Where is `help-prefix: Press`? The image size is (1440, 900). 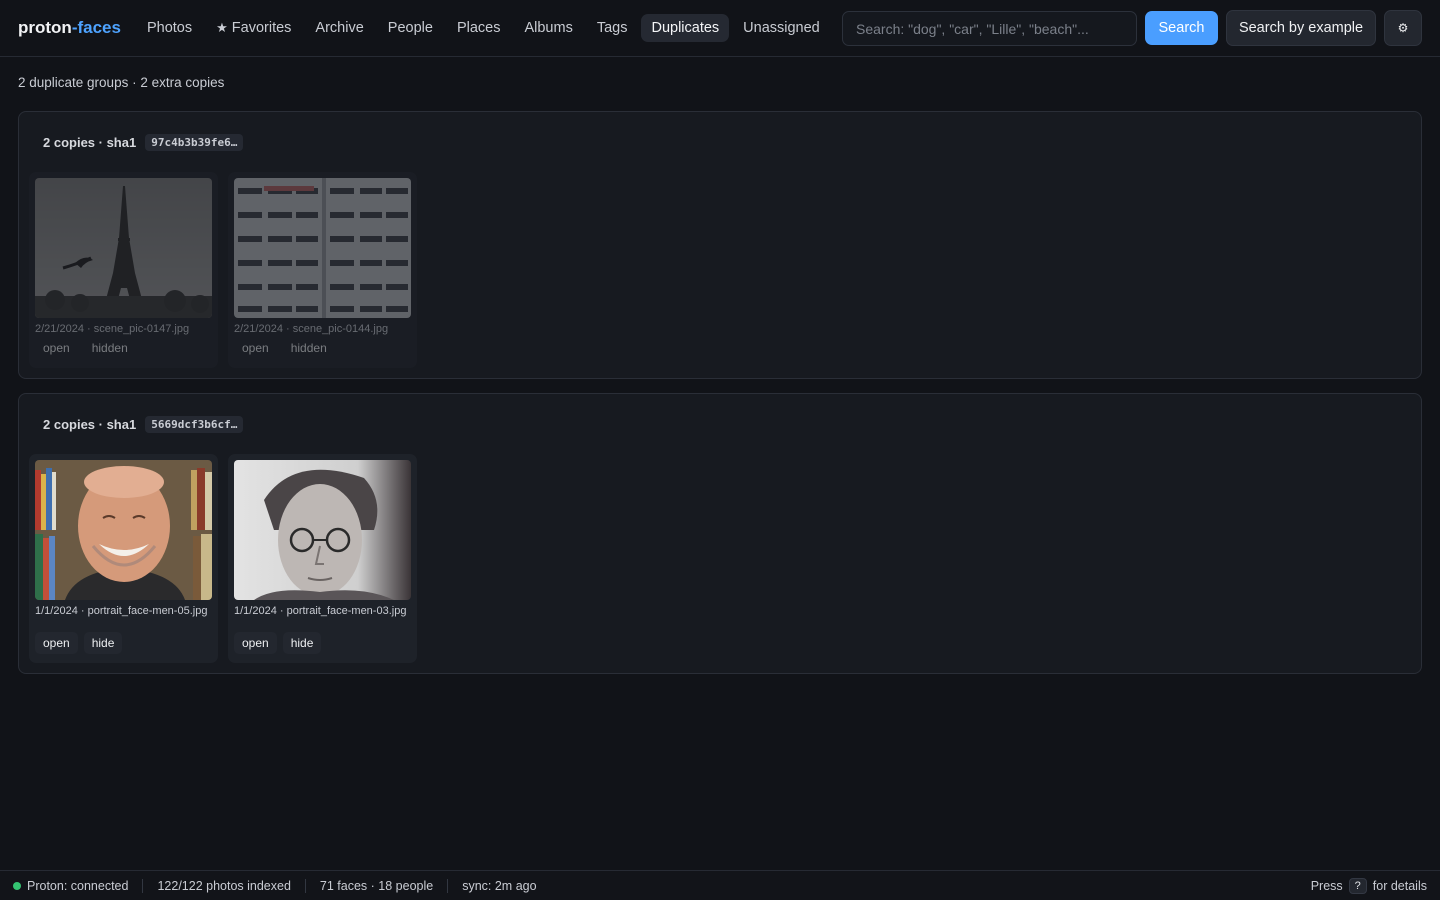
help-prefix: Press is located at coordinates (1326, 885).